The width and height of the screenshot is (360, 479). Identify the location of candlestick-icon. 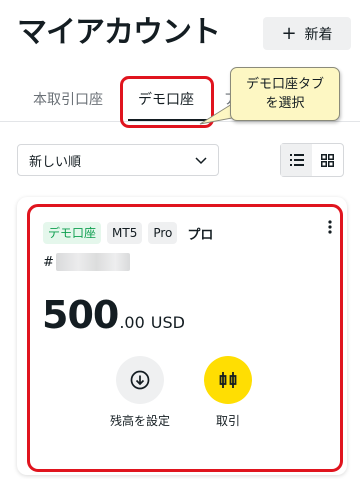
(228, 380).